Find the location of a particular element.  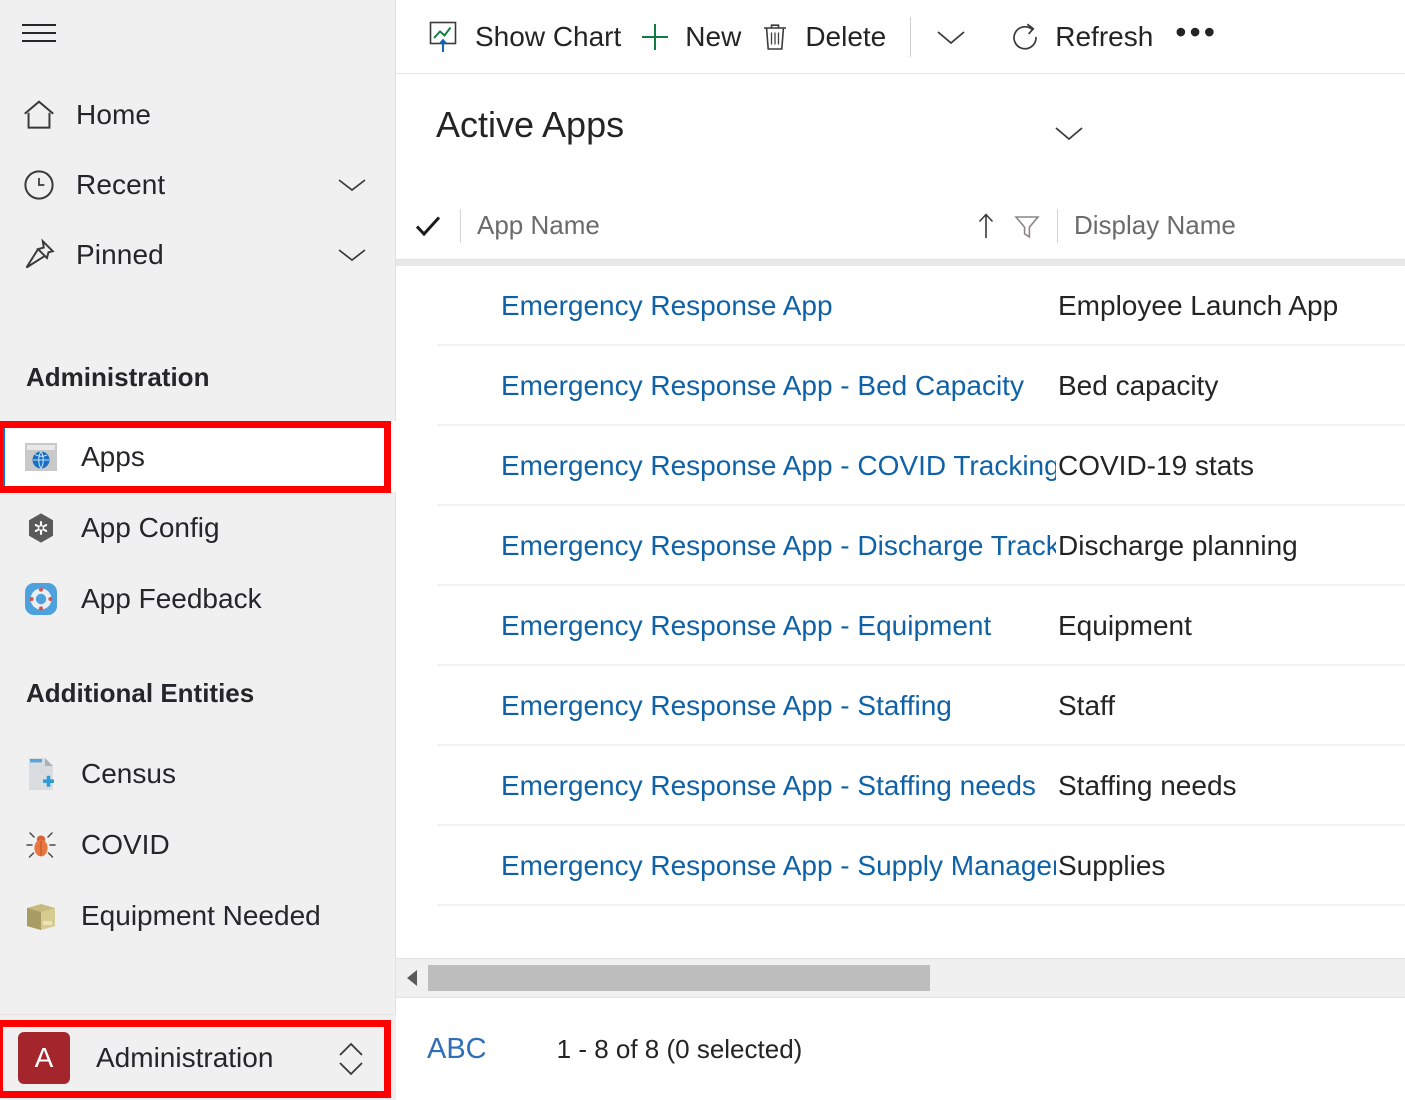

delete-button: Delete is located at coordinates (821, 37).